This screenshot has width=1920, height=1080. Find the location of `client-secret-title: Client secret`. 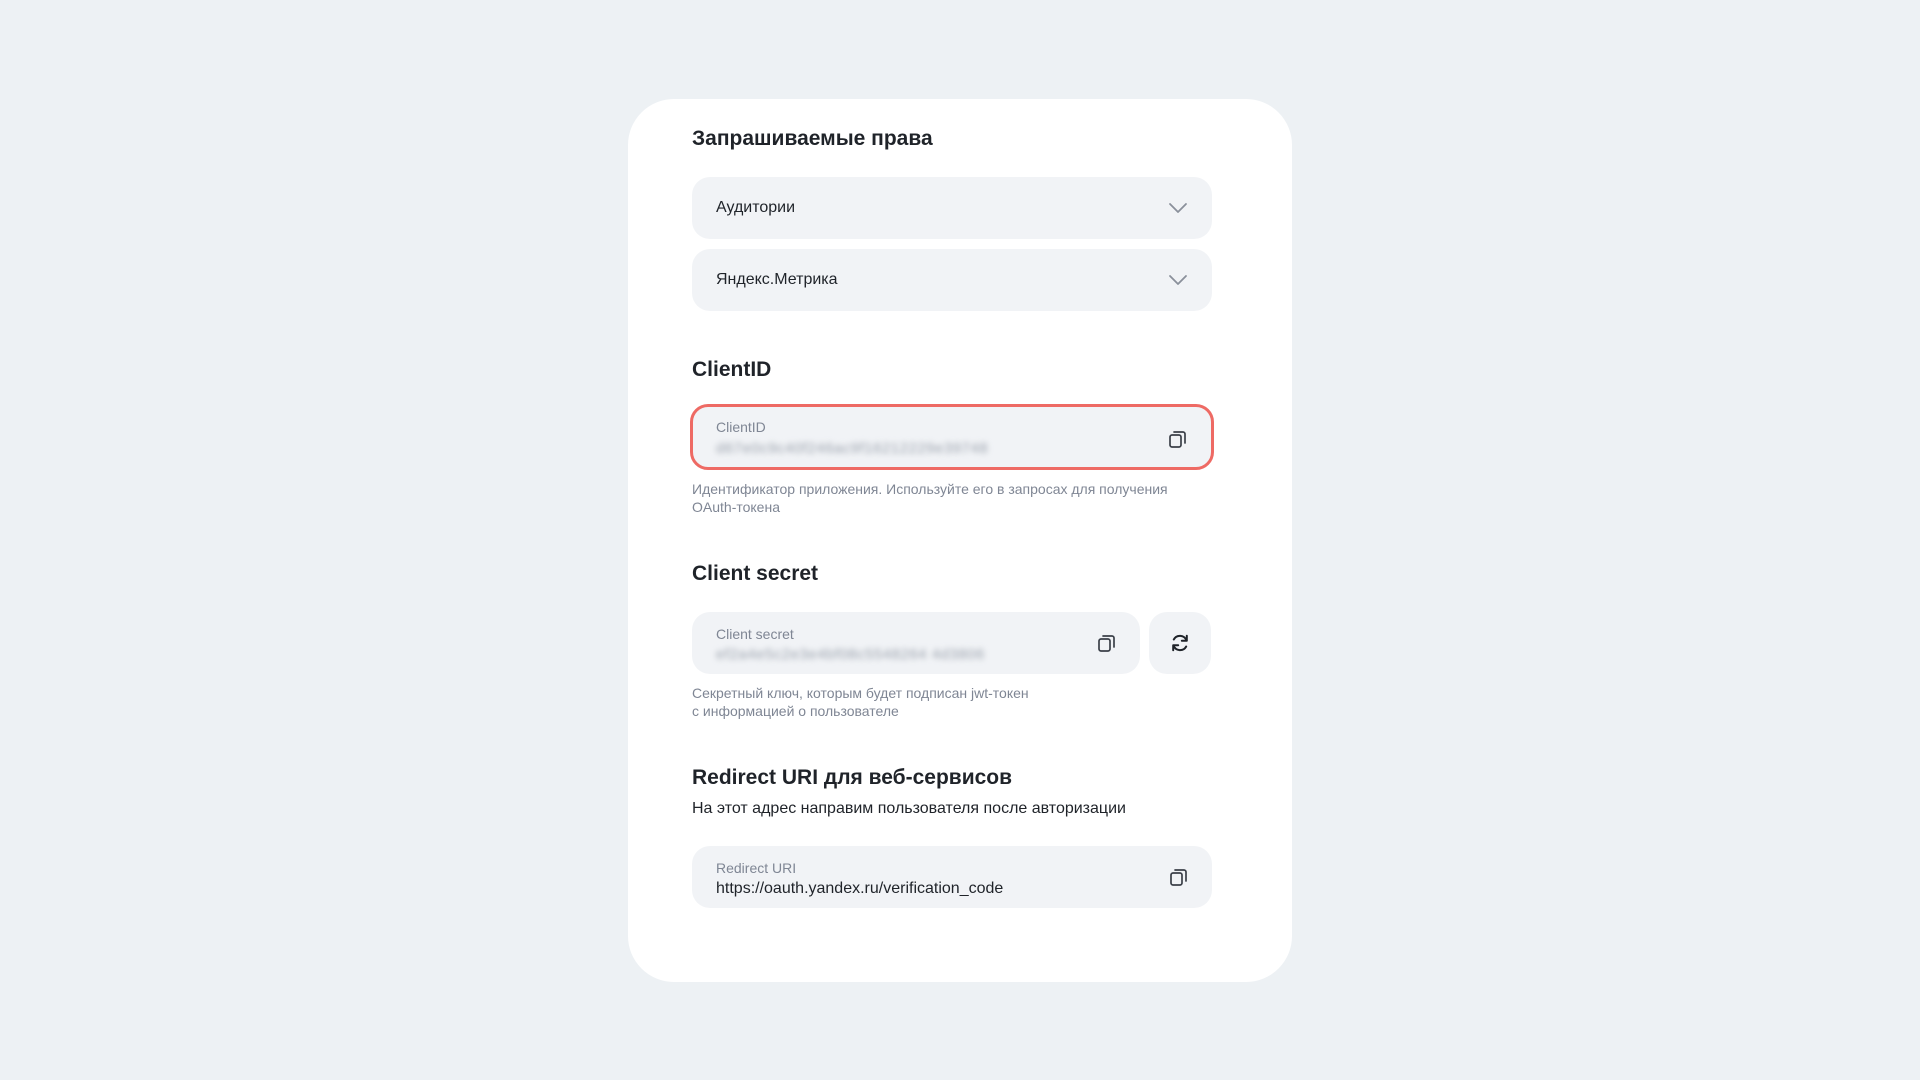

client-secret-title: Client secret is located at coordinates (755, 573).